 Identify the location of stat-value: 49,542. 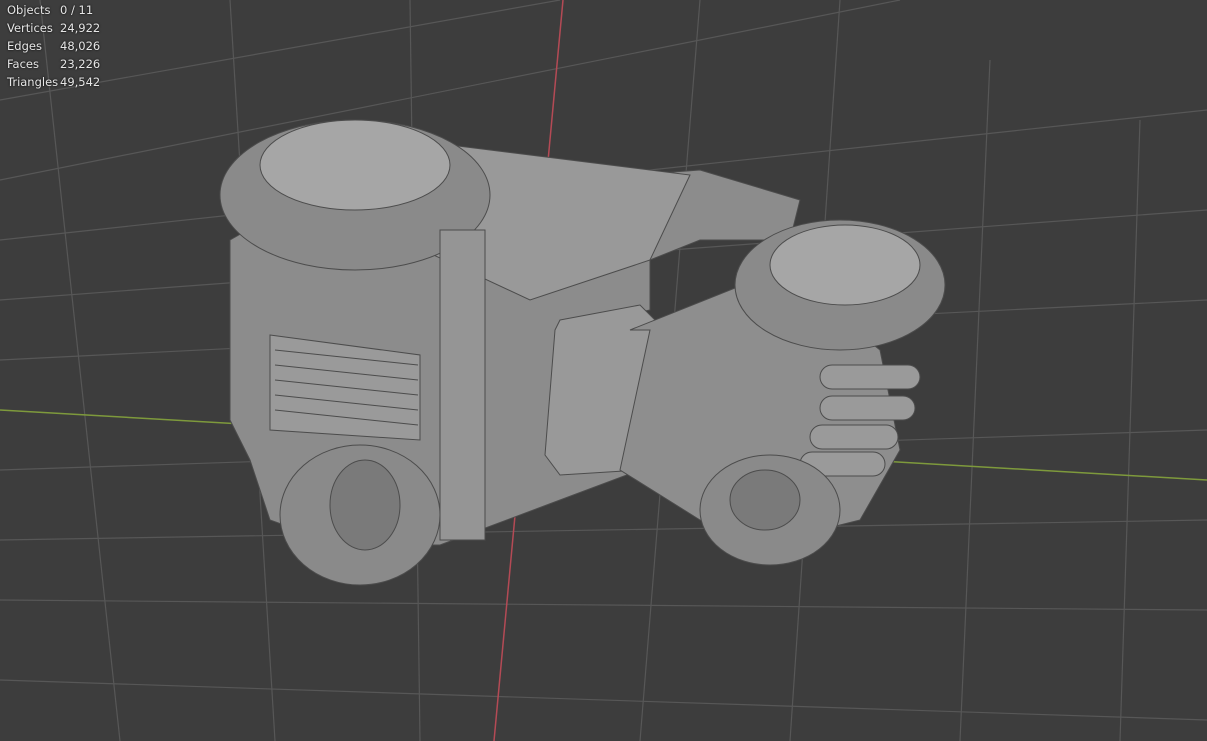
(80, 82).